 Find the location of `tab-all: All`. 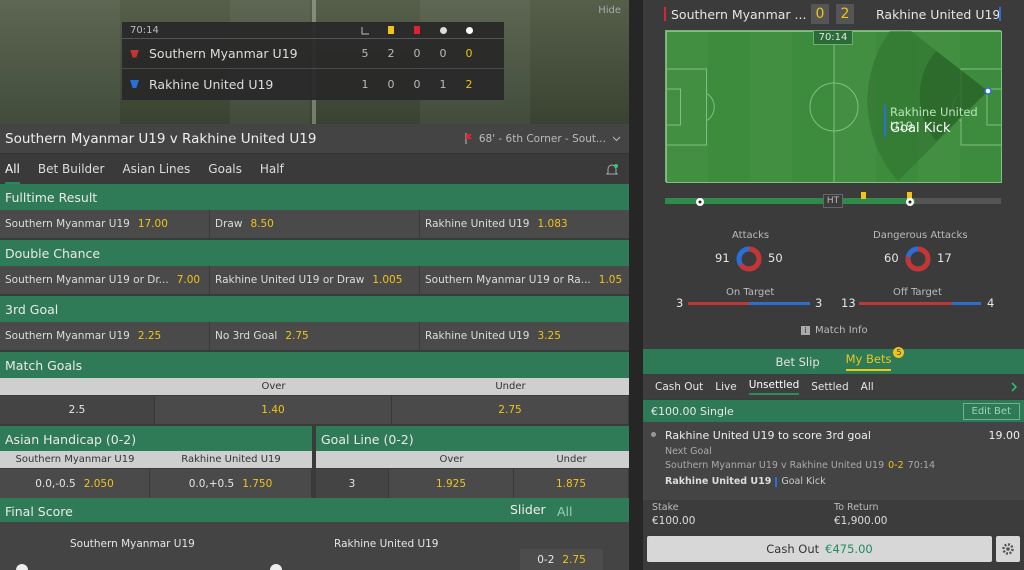

tab-all: All is located at coordinates (12, 169).